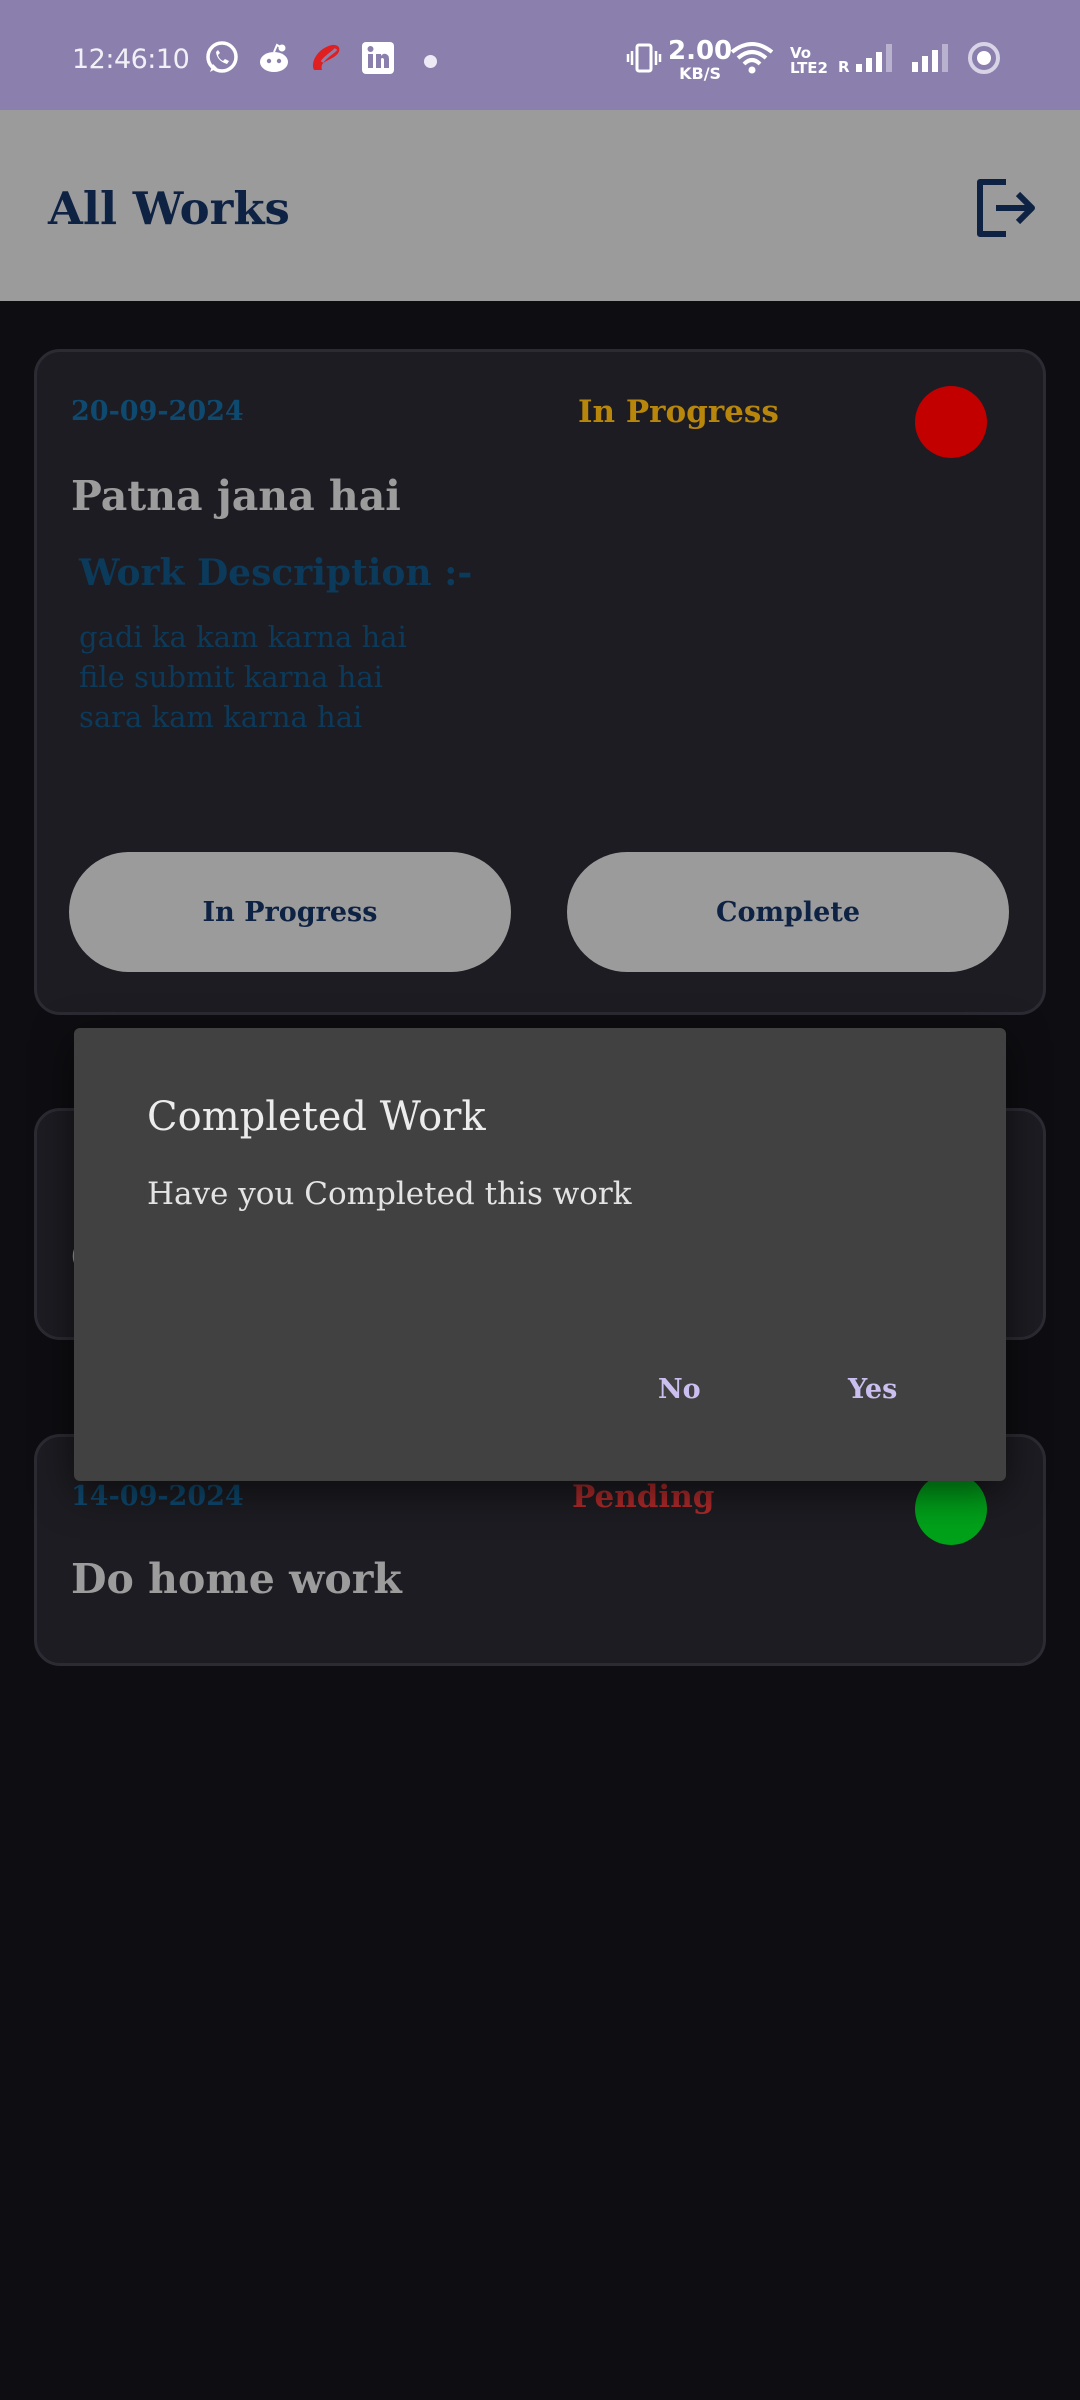  Describe the element at coordinates (809, 60) in the screenshot. I see `volte-label: Vo LTE2` at that location.